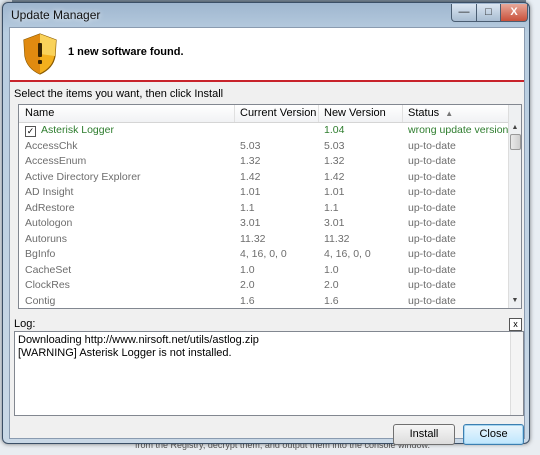  I want to click on cell-name: ClockRes, so click(47, 285).